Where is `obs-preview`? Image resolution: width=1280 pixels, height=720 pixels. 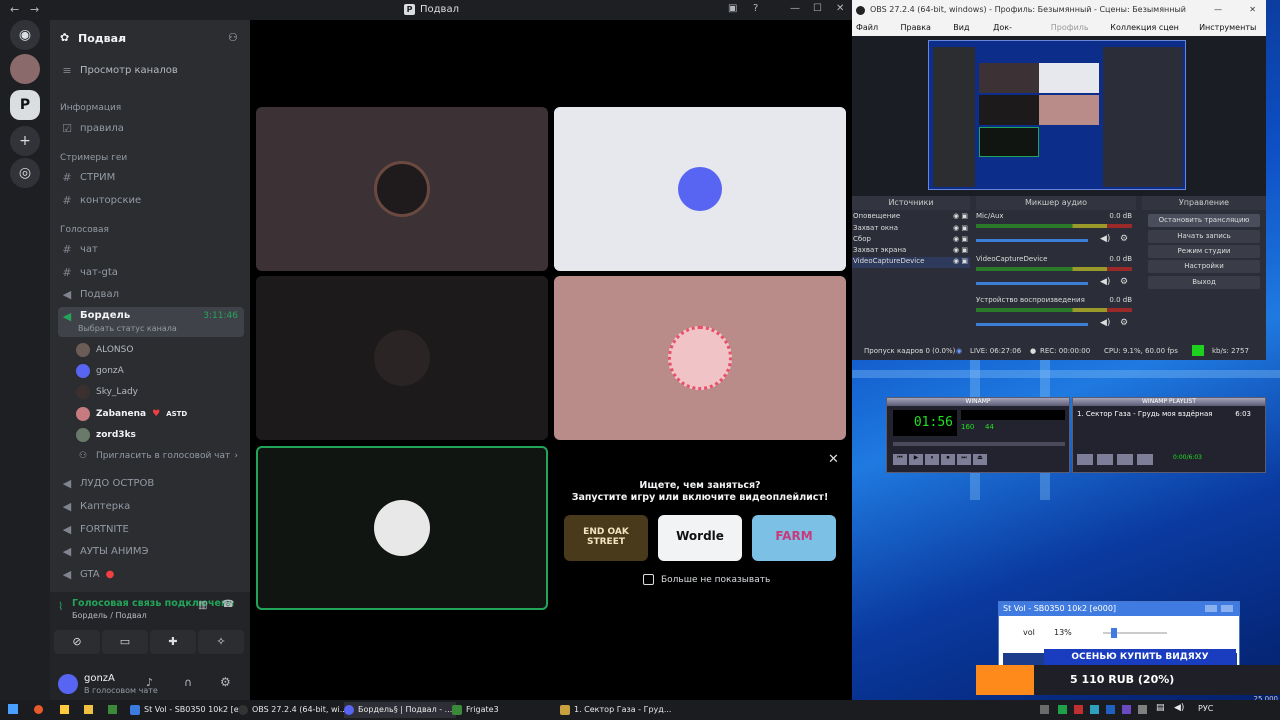 obs-preview is located at coordinates (1059, 116).